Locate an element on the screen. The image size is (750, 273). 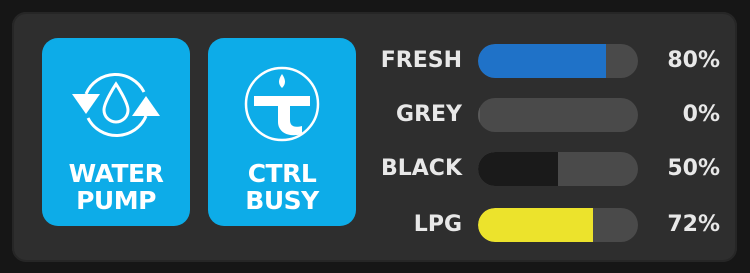
water-pump-label: WATER PUMP is located at coordinates (116, 187).